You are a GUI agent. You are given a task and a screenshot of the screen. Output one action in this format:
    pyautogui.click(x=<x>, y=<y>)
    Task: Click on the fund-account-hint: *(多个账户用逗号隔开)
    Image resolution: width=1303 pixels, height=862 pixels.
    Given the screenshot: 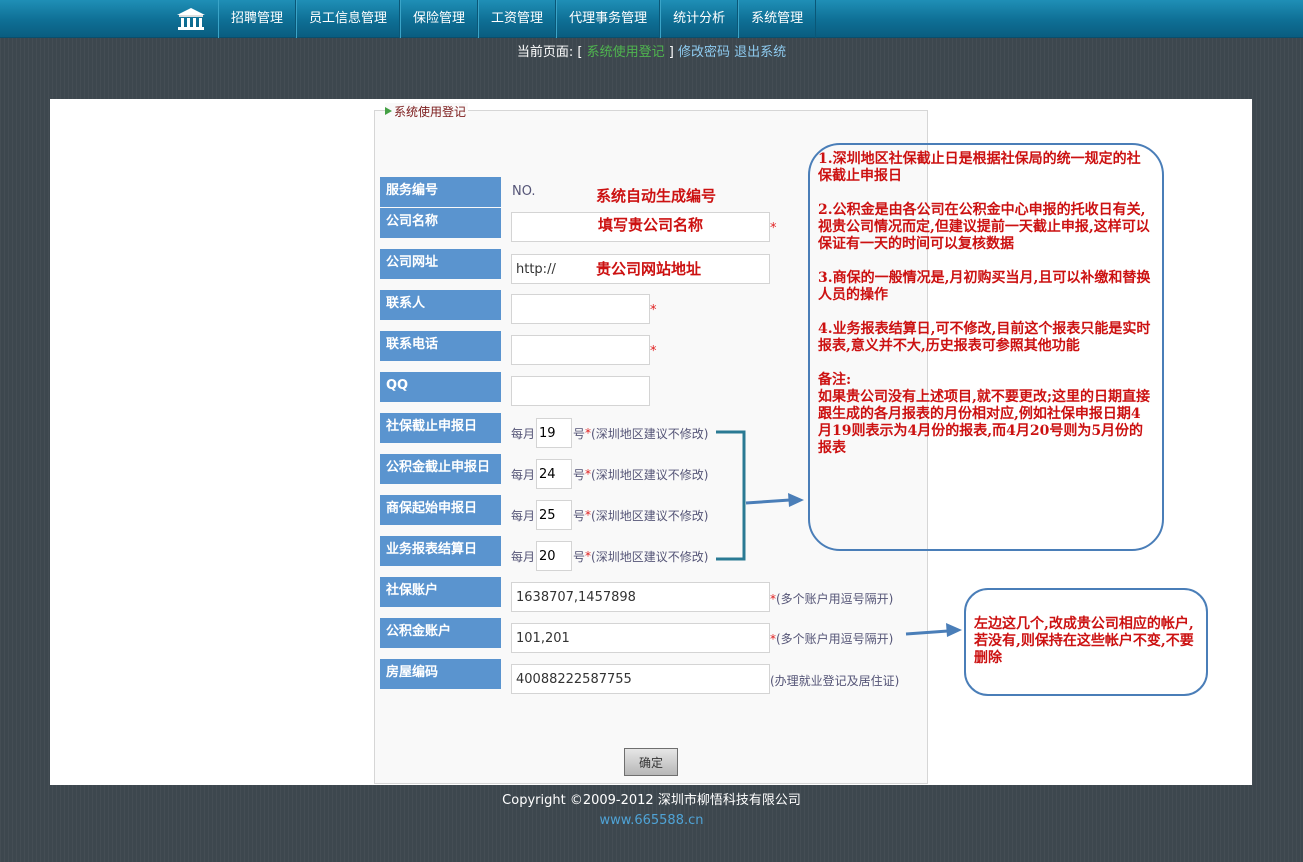 What is the action you would take?
    pyautogui.click(x=831, y=638)
    